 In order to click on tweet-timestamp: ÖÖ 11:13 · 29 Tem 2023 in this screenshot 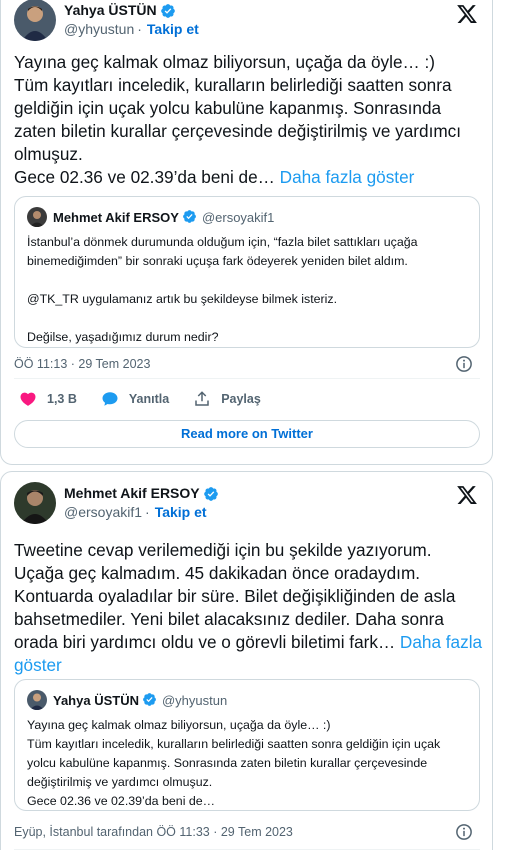, I will do `click(82, 364)`.